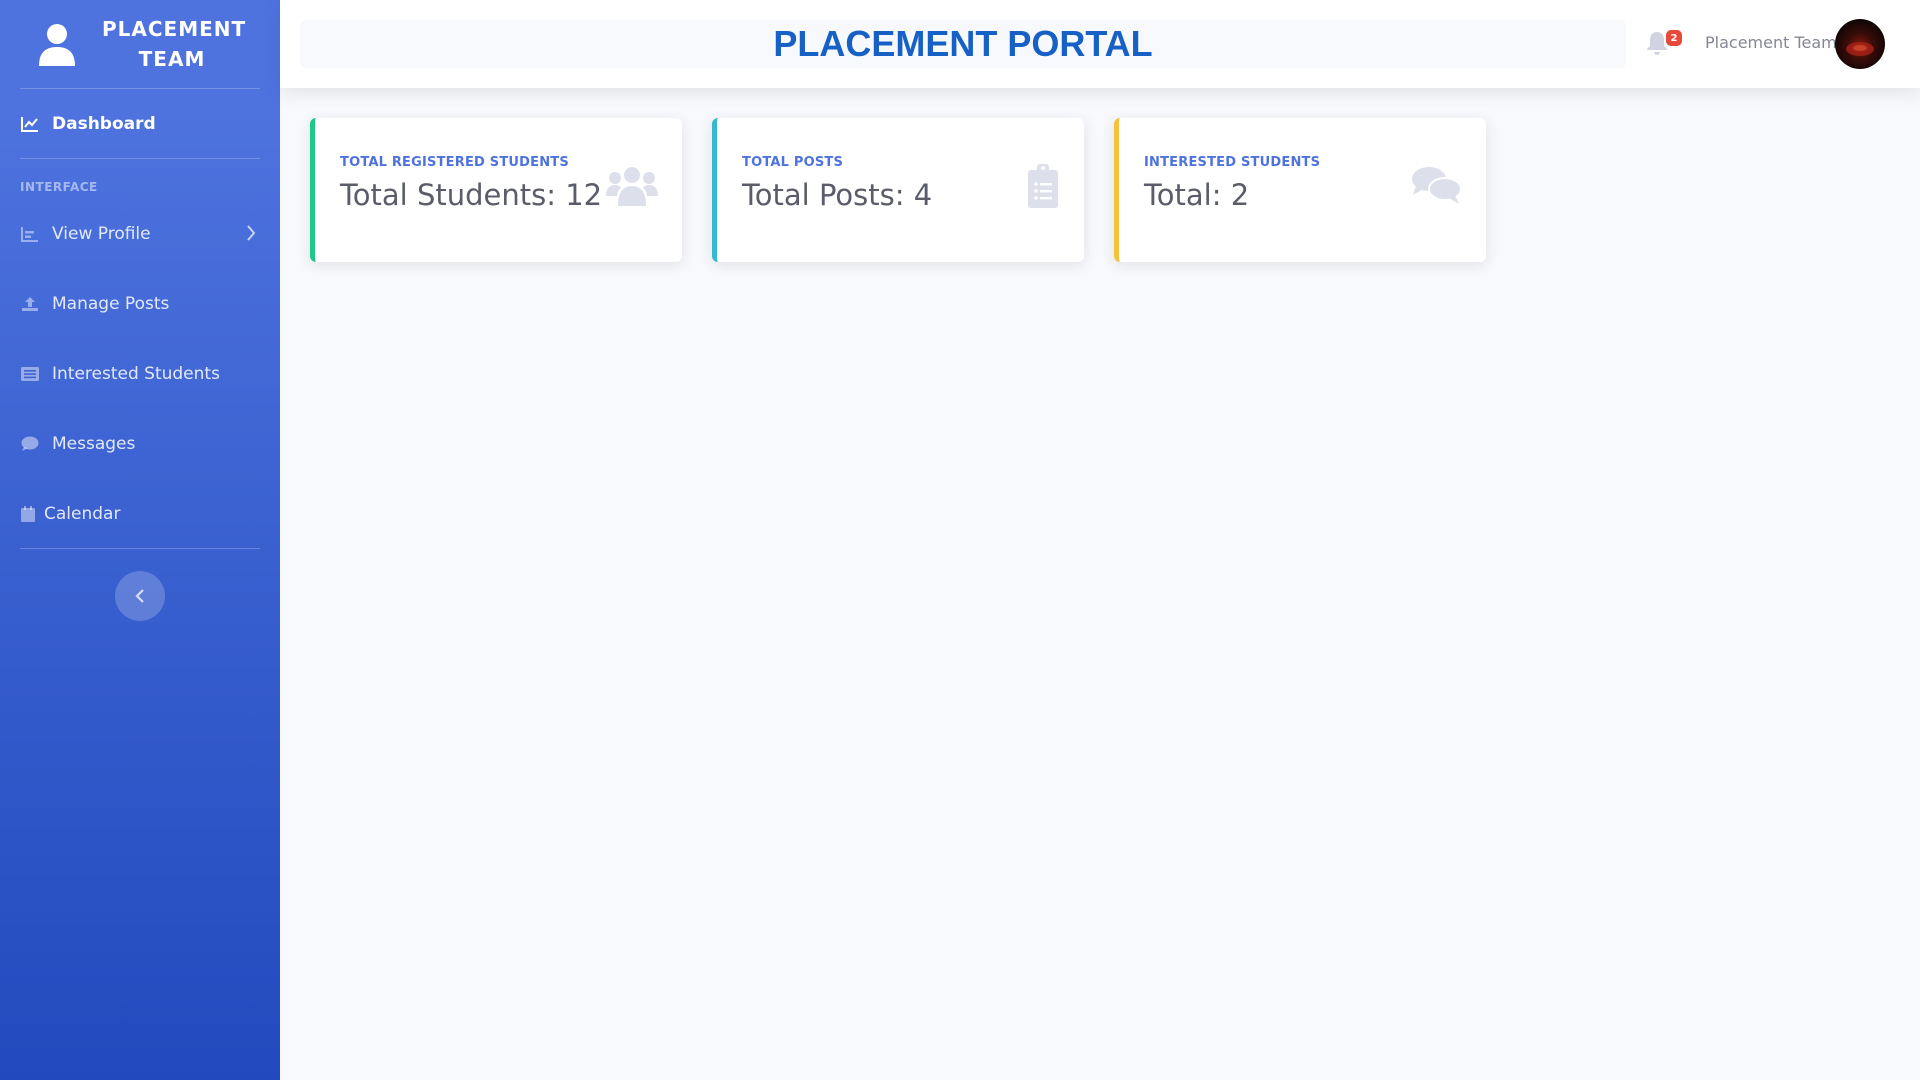 This screenshot has width=1920, height=1080. Describe the element at coordinates (59, 187) in the screenshot. I see `sidebar-heading: INTERFACE` at that location.